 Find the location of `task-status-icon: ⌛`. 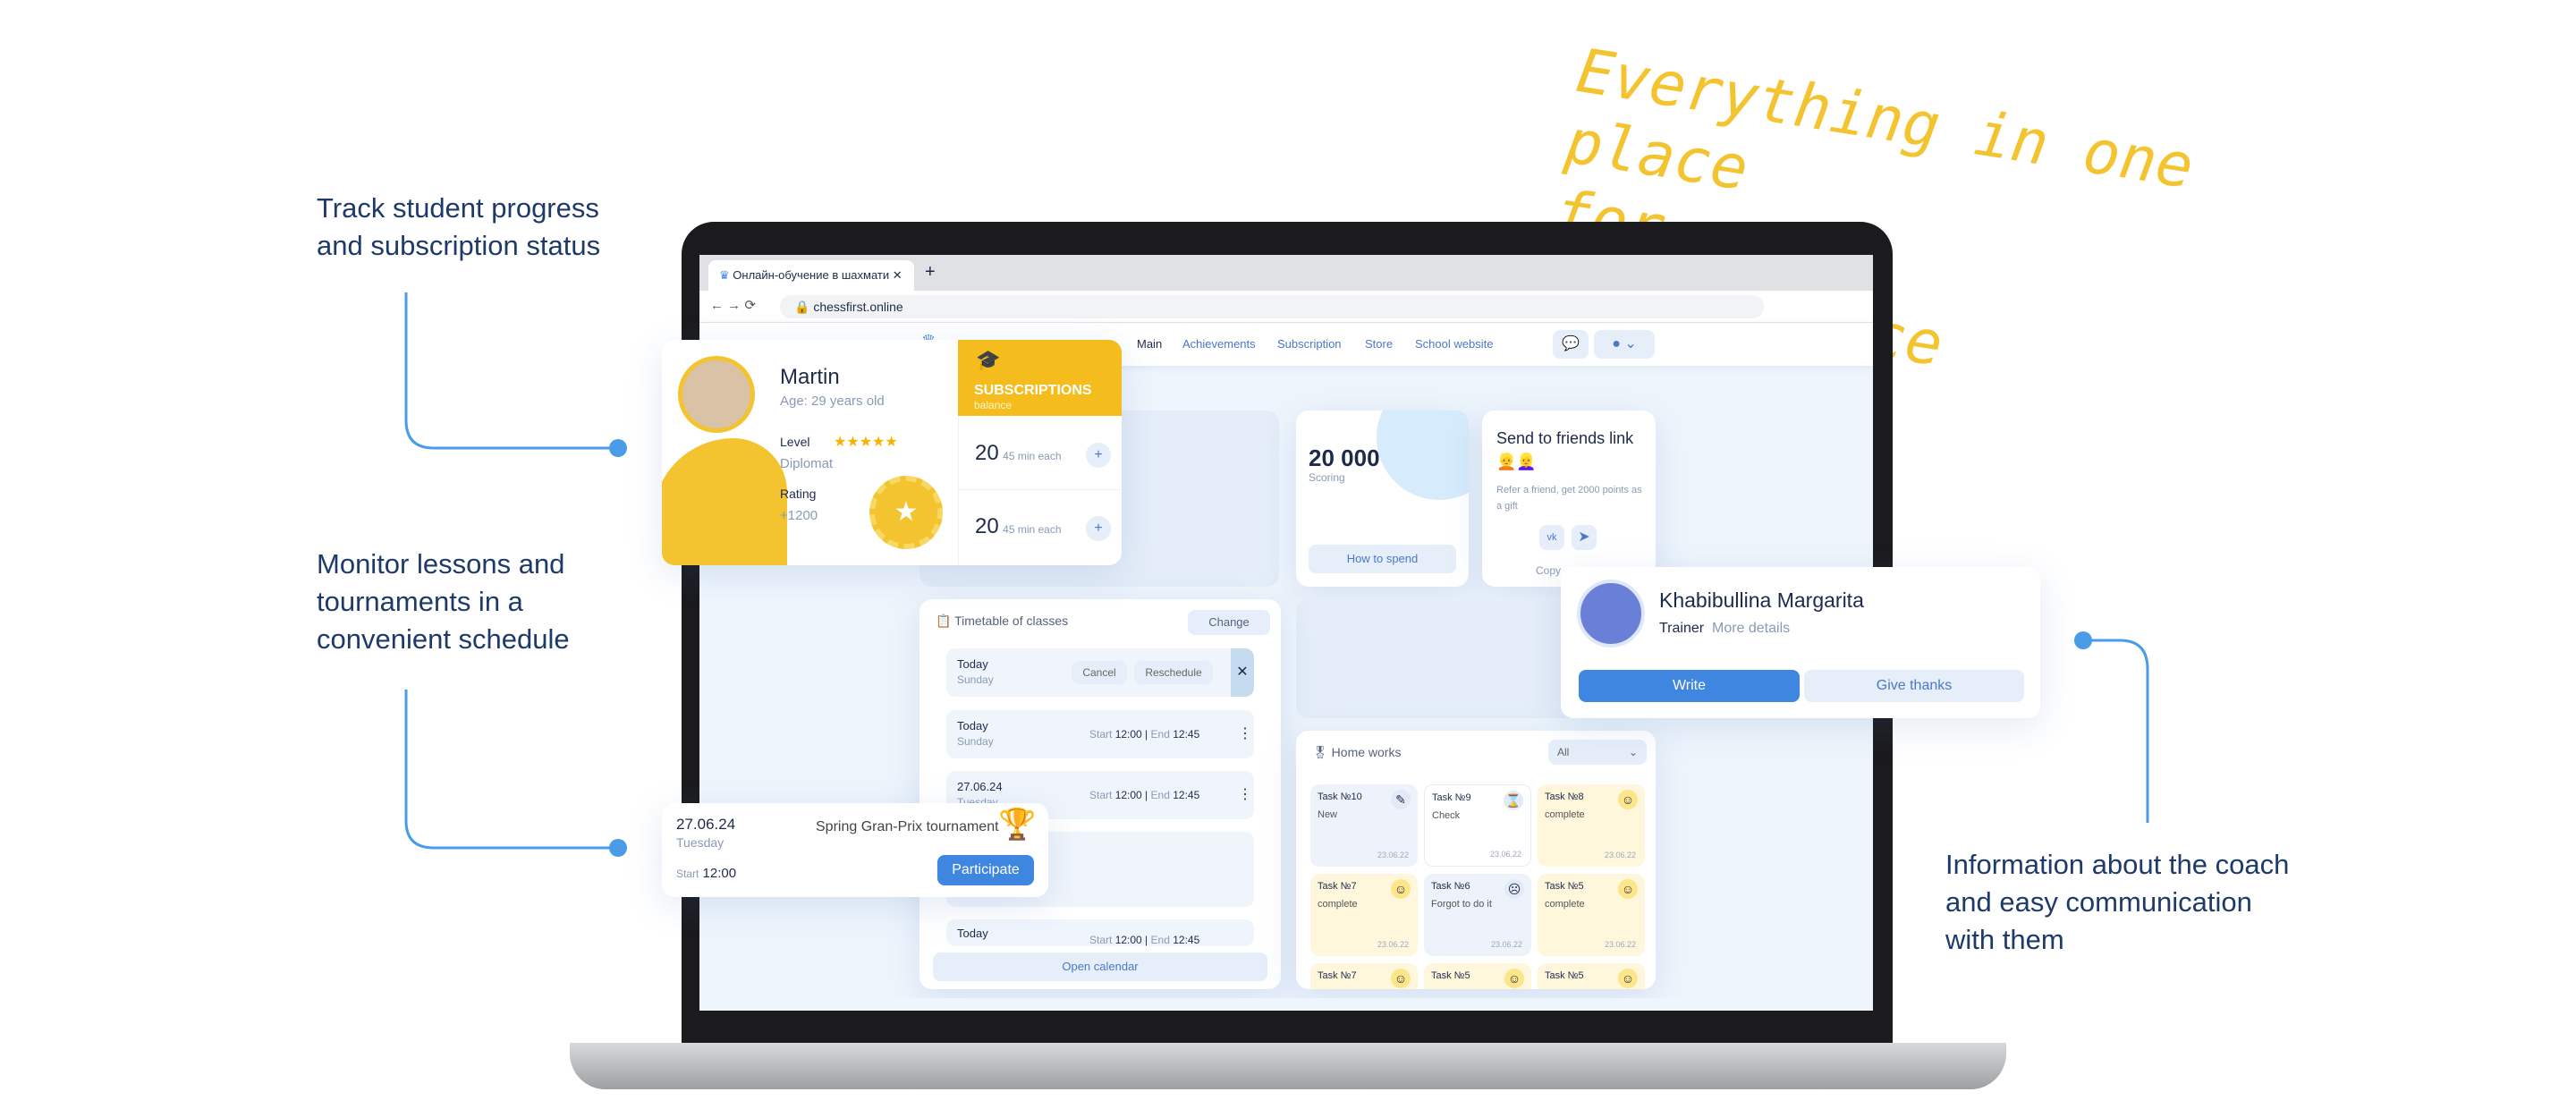

task-status-icon: ⌛ is located at coordinates (1513, 801).